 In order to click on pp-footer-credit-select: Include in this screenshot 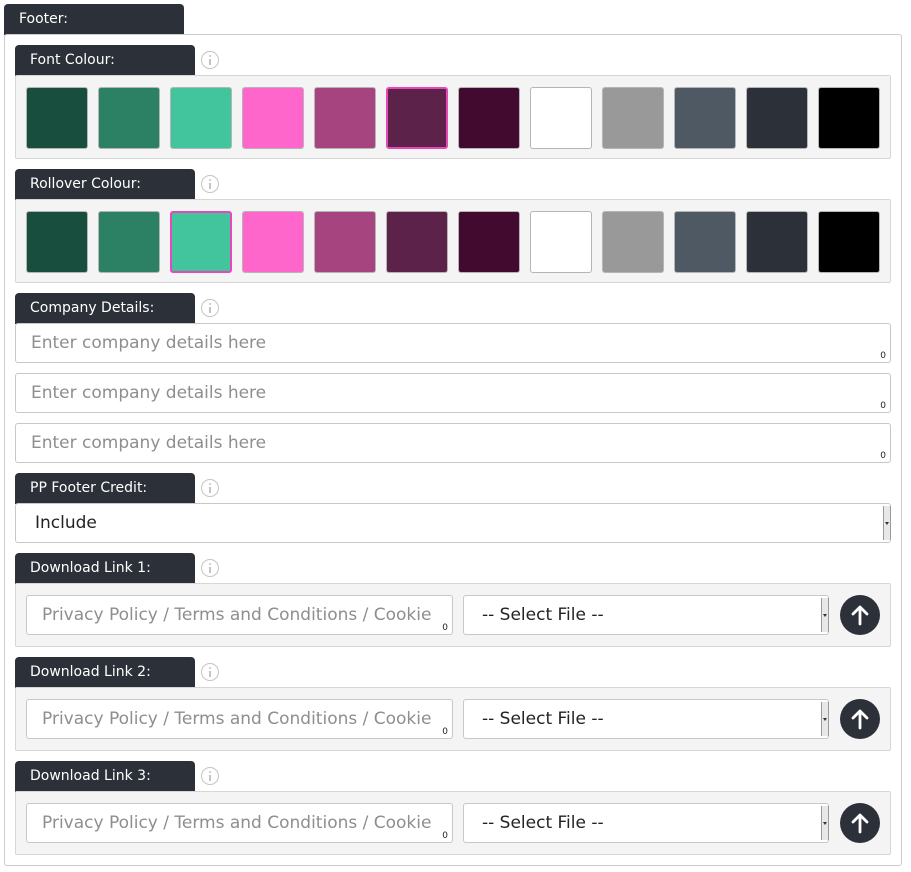, I will do `click(453, 523)`.